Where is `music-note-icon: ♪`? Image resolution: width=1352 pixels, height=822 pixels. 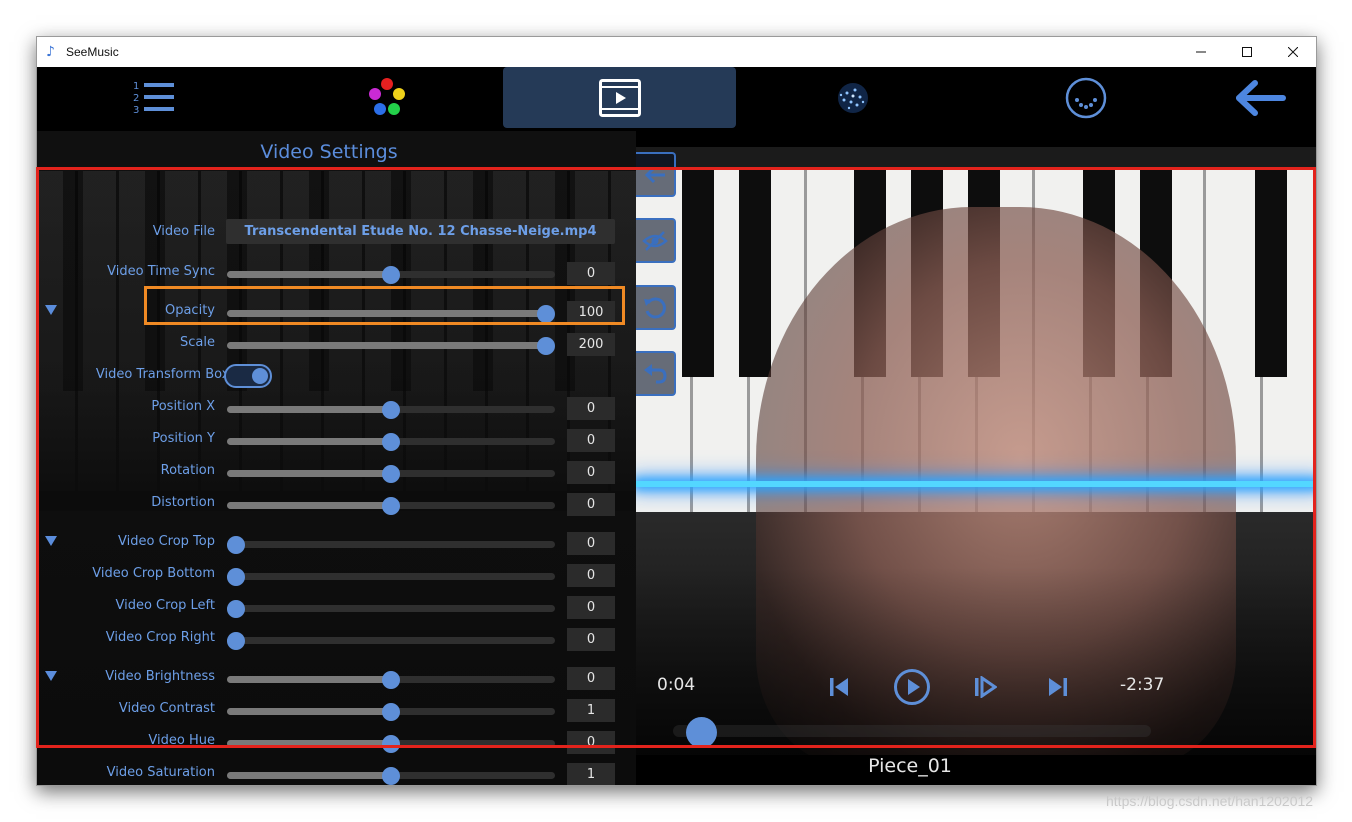
music-note-icon: ♪ is located at coordinates (50, 52).